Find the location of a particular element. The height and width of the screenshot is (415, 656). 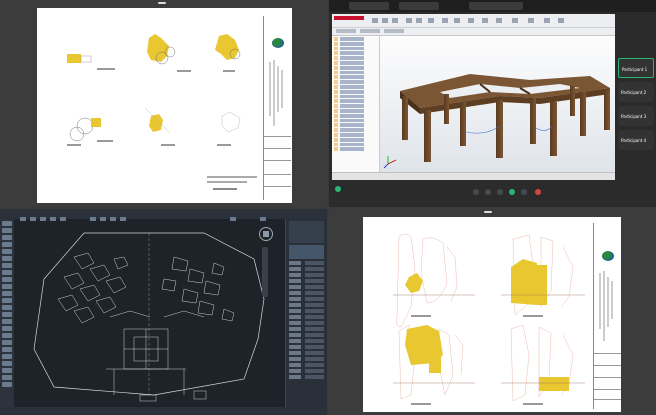

share-icon is located at coordinates (500, 192).